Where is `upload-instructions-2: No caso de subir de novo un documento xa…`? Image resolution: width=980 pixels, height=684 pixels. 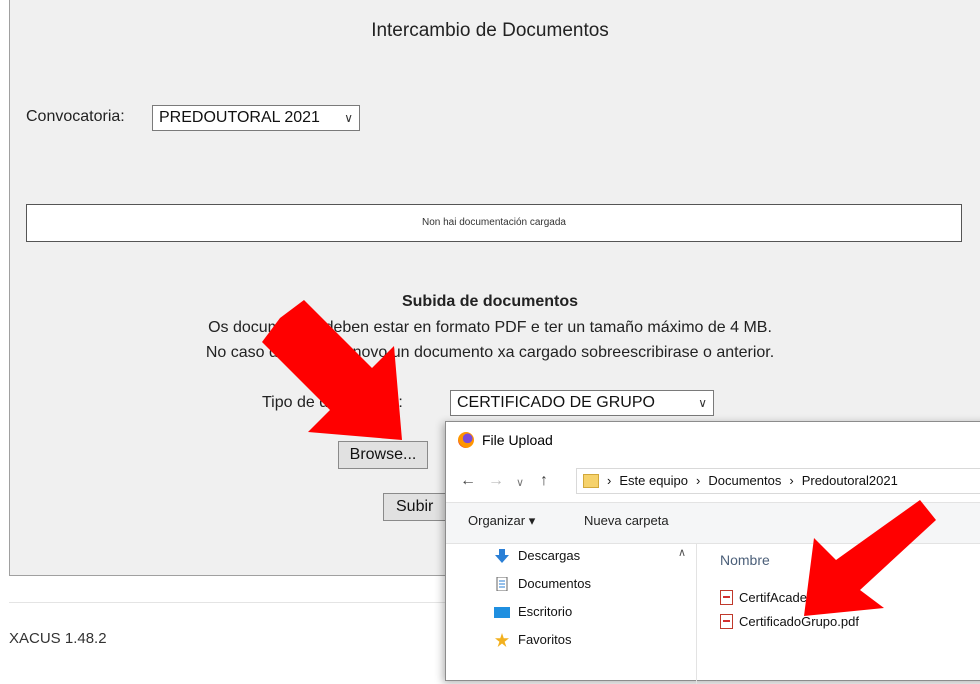 upload-instructions-2: No caso de subir de novo un documento xa… is located at coordinates (490, 352).